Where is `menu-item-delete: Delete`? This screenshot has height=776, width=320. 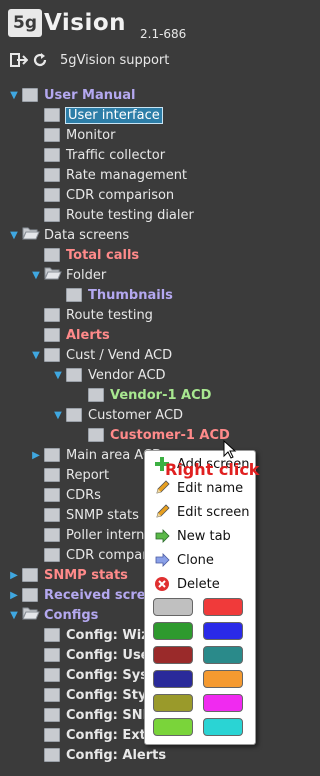 menu-item-delete: Delete is located at coordinates (200, 584).